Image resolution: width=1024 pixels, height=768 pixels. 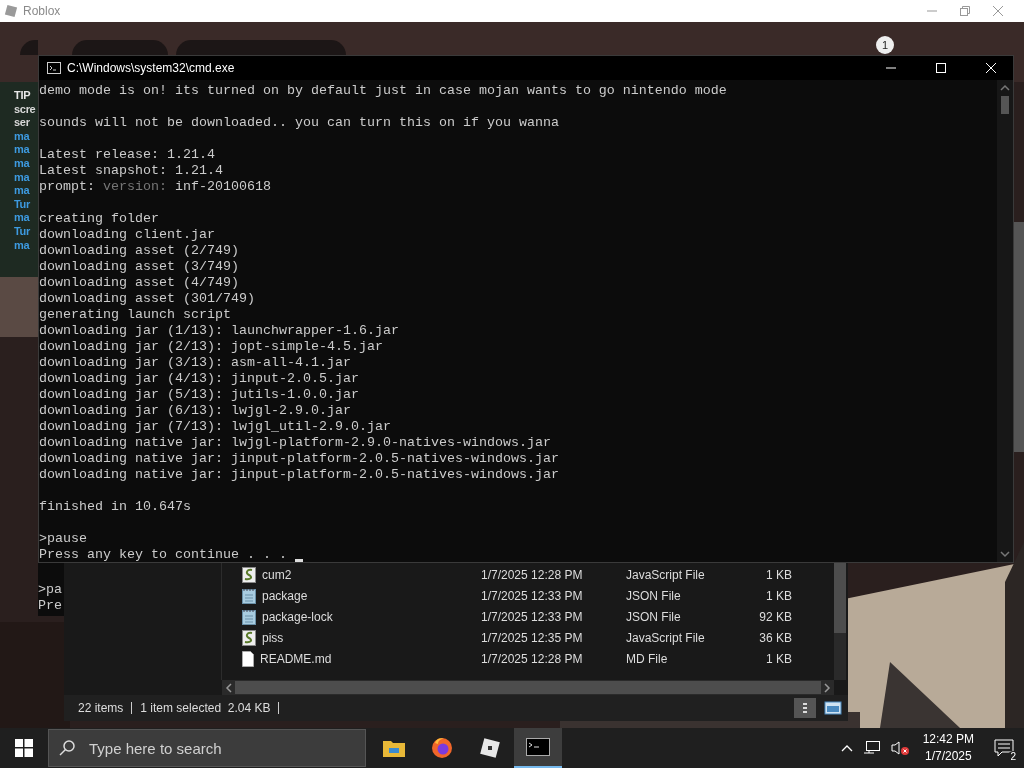 What do you see at coordinates (297, 616) in the screenshot?
I see `file-name: package-lock` at bounding box center [297, 616].